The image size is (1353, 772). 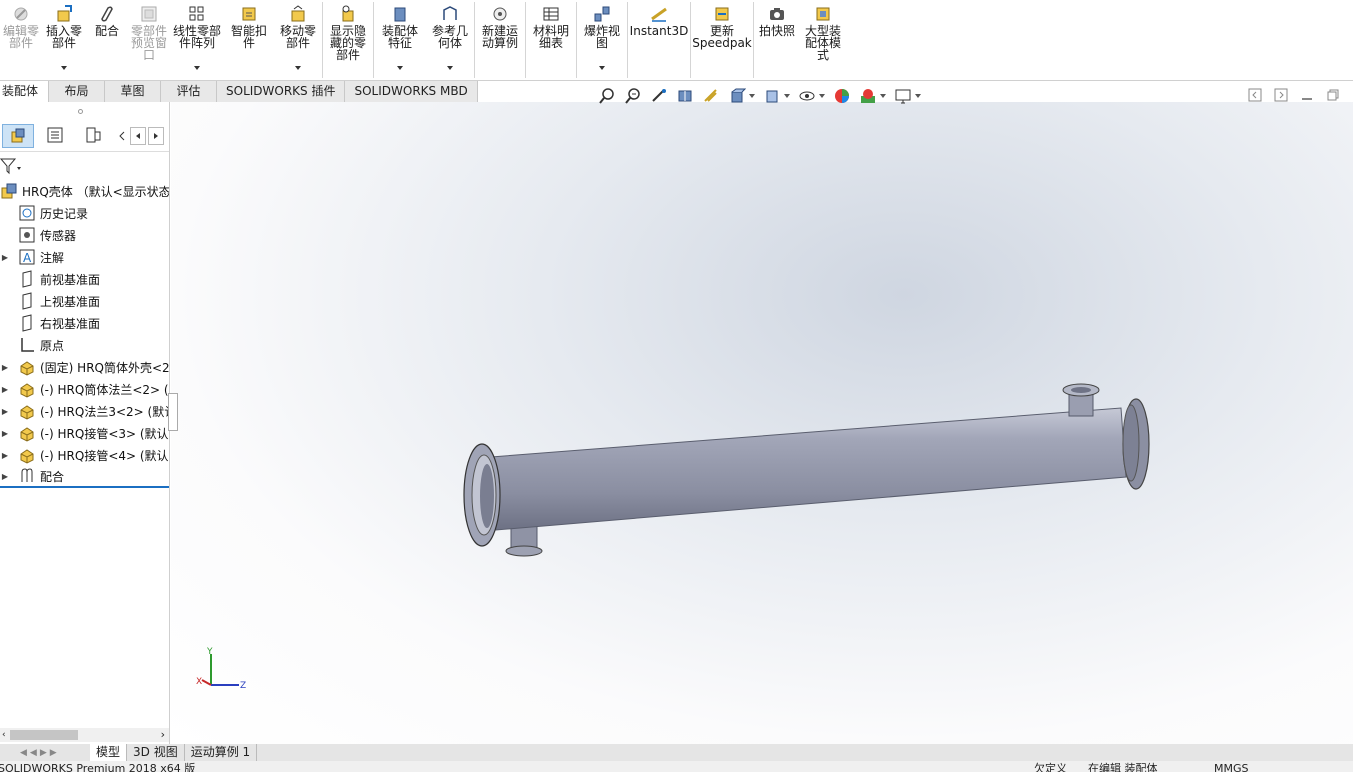 What do you see at coordinates (1231, 767) in the screenshot?
I see `status-units: MMGS` at bounding box center [1231, 767].